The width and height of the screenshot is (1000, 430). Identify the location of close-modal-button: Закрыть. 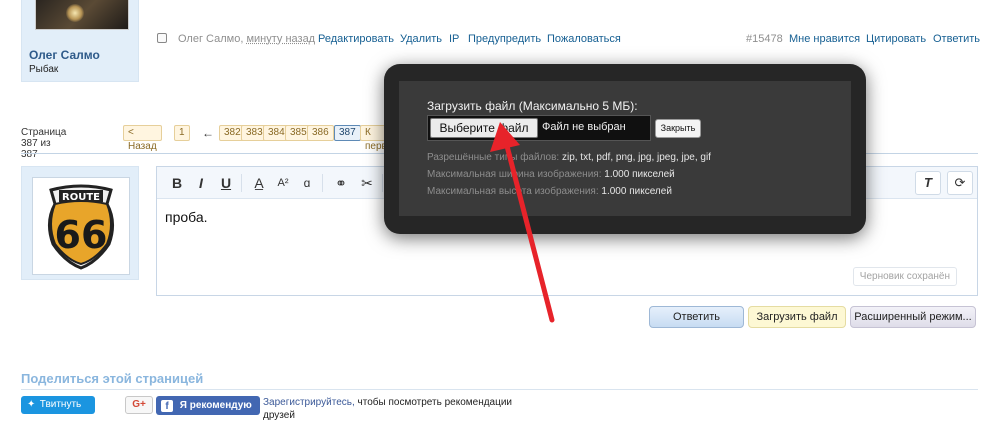
(678, 128).